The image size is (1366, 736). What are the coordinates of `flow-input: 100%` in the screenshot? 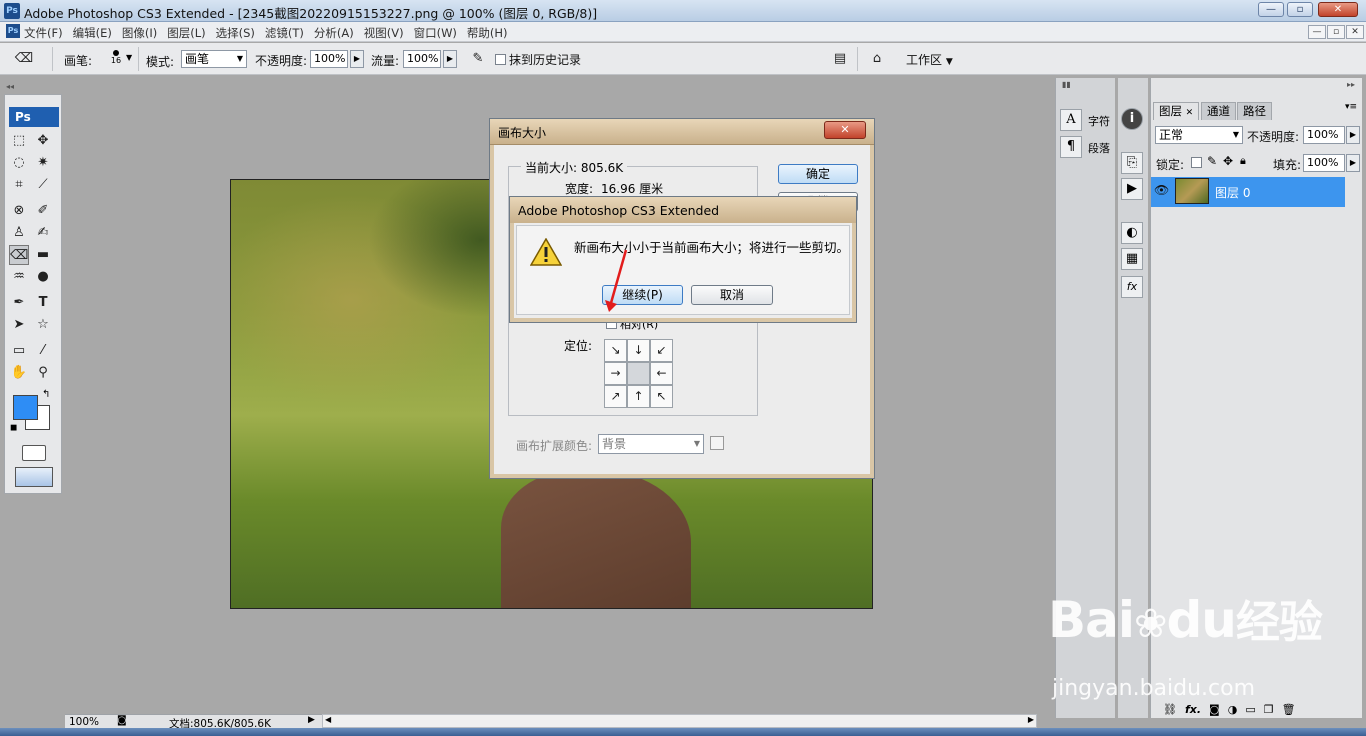 It's located at (422, 59).